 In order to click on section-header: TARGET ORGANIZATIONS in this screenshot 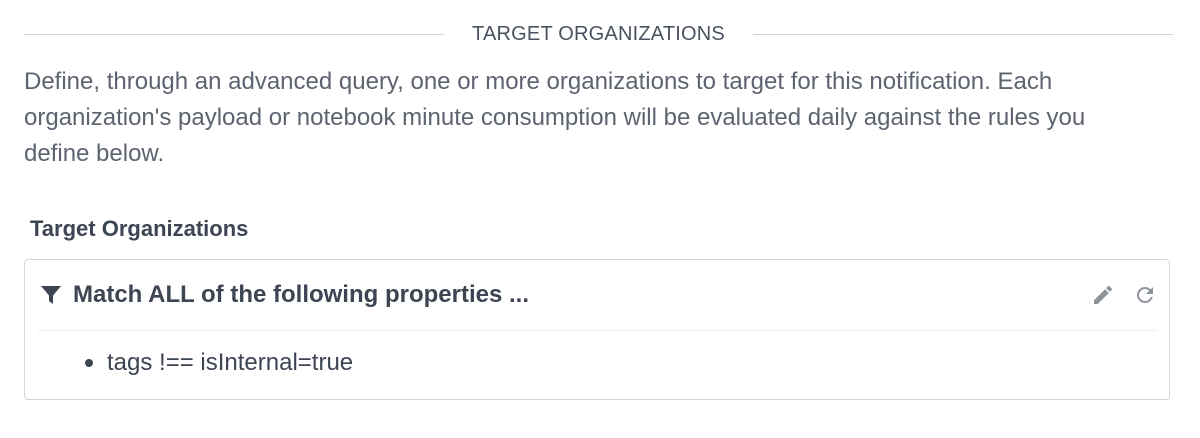, I will do `click(598, 34)`.